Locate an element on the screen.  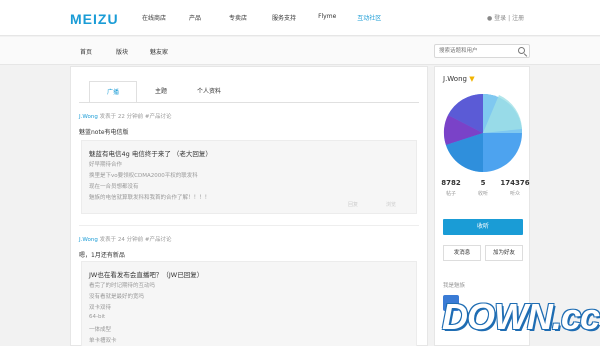
meizu-logo: MEIZU is located at coordinates (94, 19).